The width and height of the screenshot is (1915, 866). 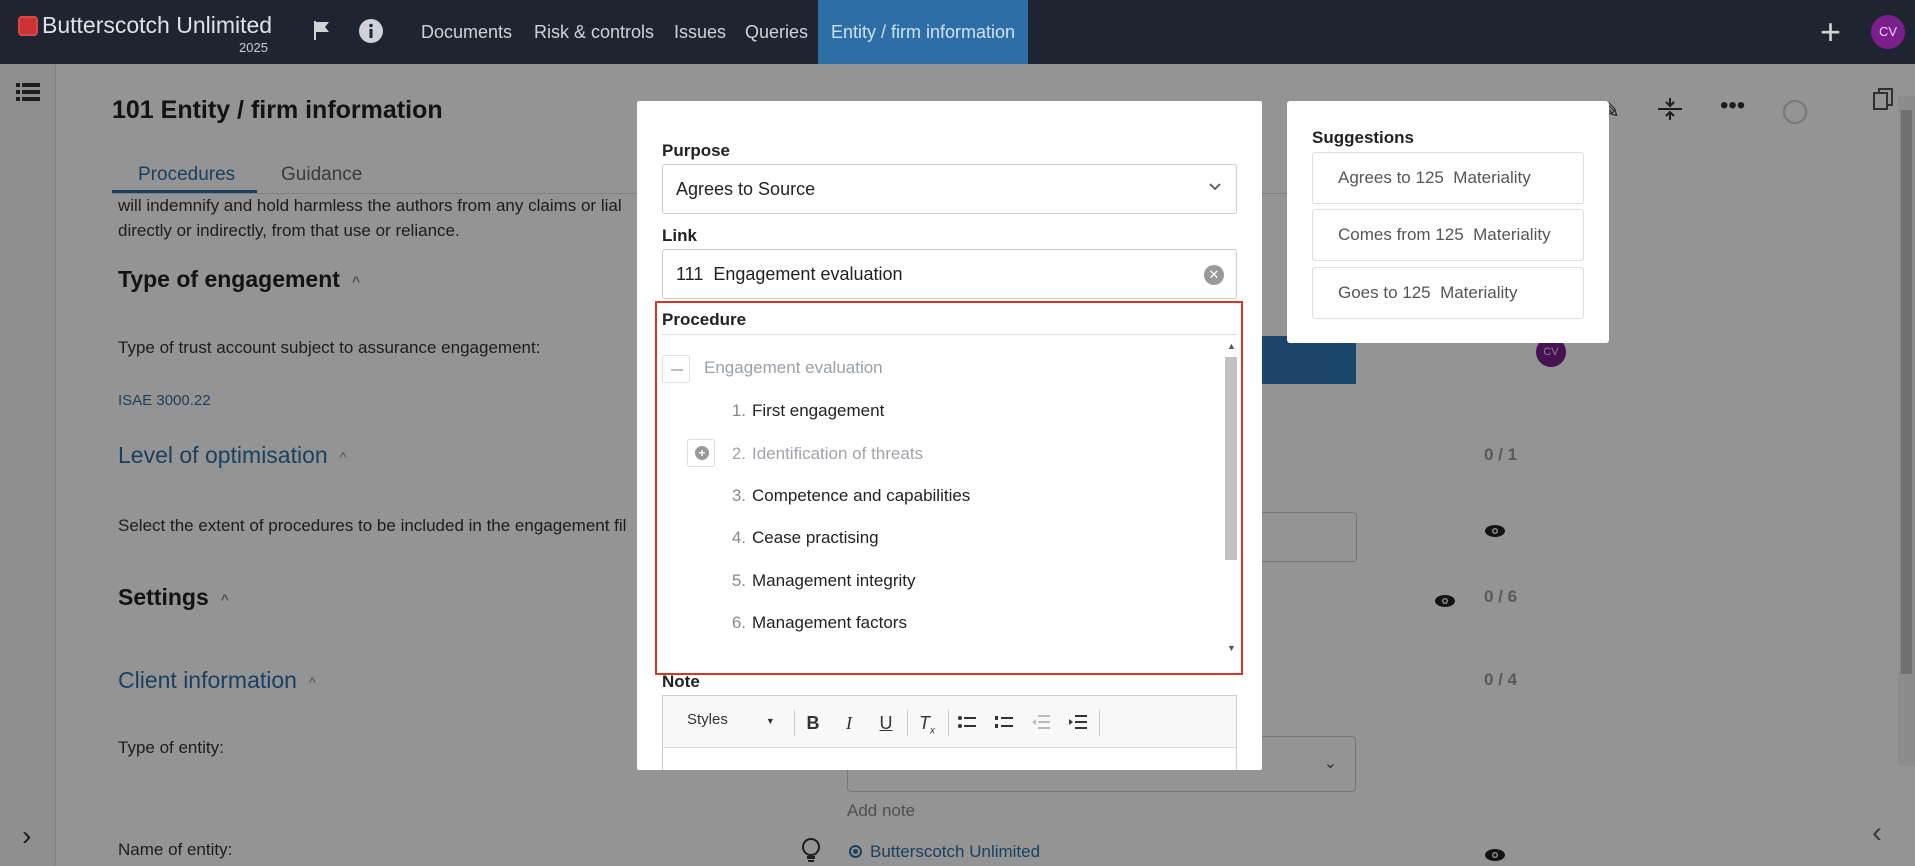 What do you see at coordinates (1215, 187) in the screenshot?
I see `chevron-down-icon` at bounding box center [1215, 187].